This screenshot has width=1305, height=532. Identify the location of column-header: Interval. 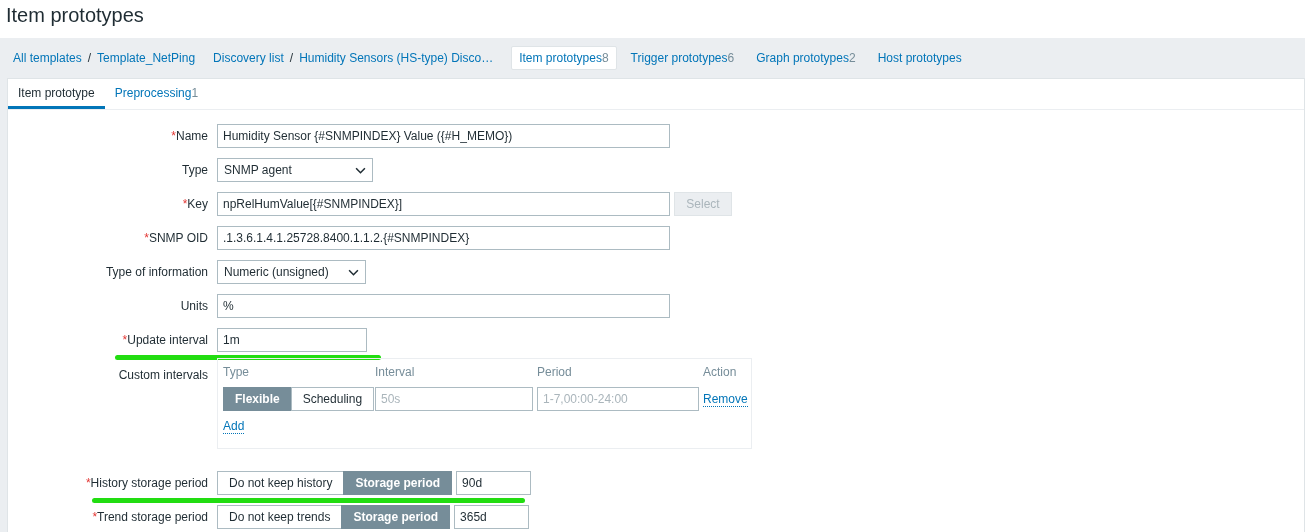
(395, 372).